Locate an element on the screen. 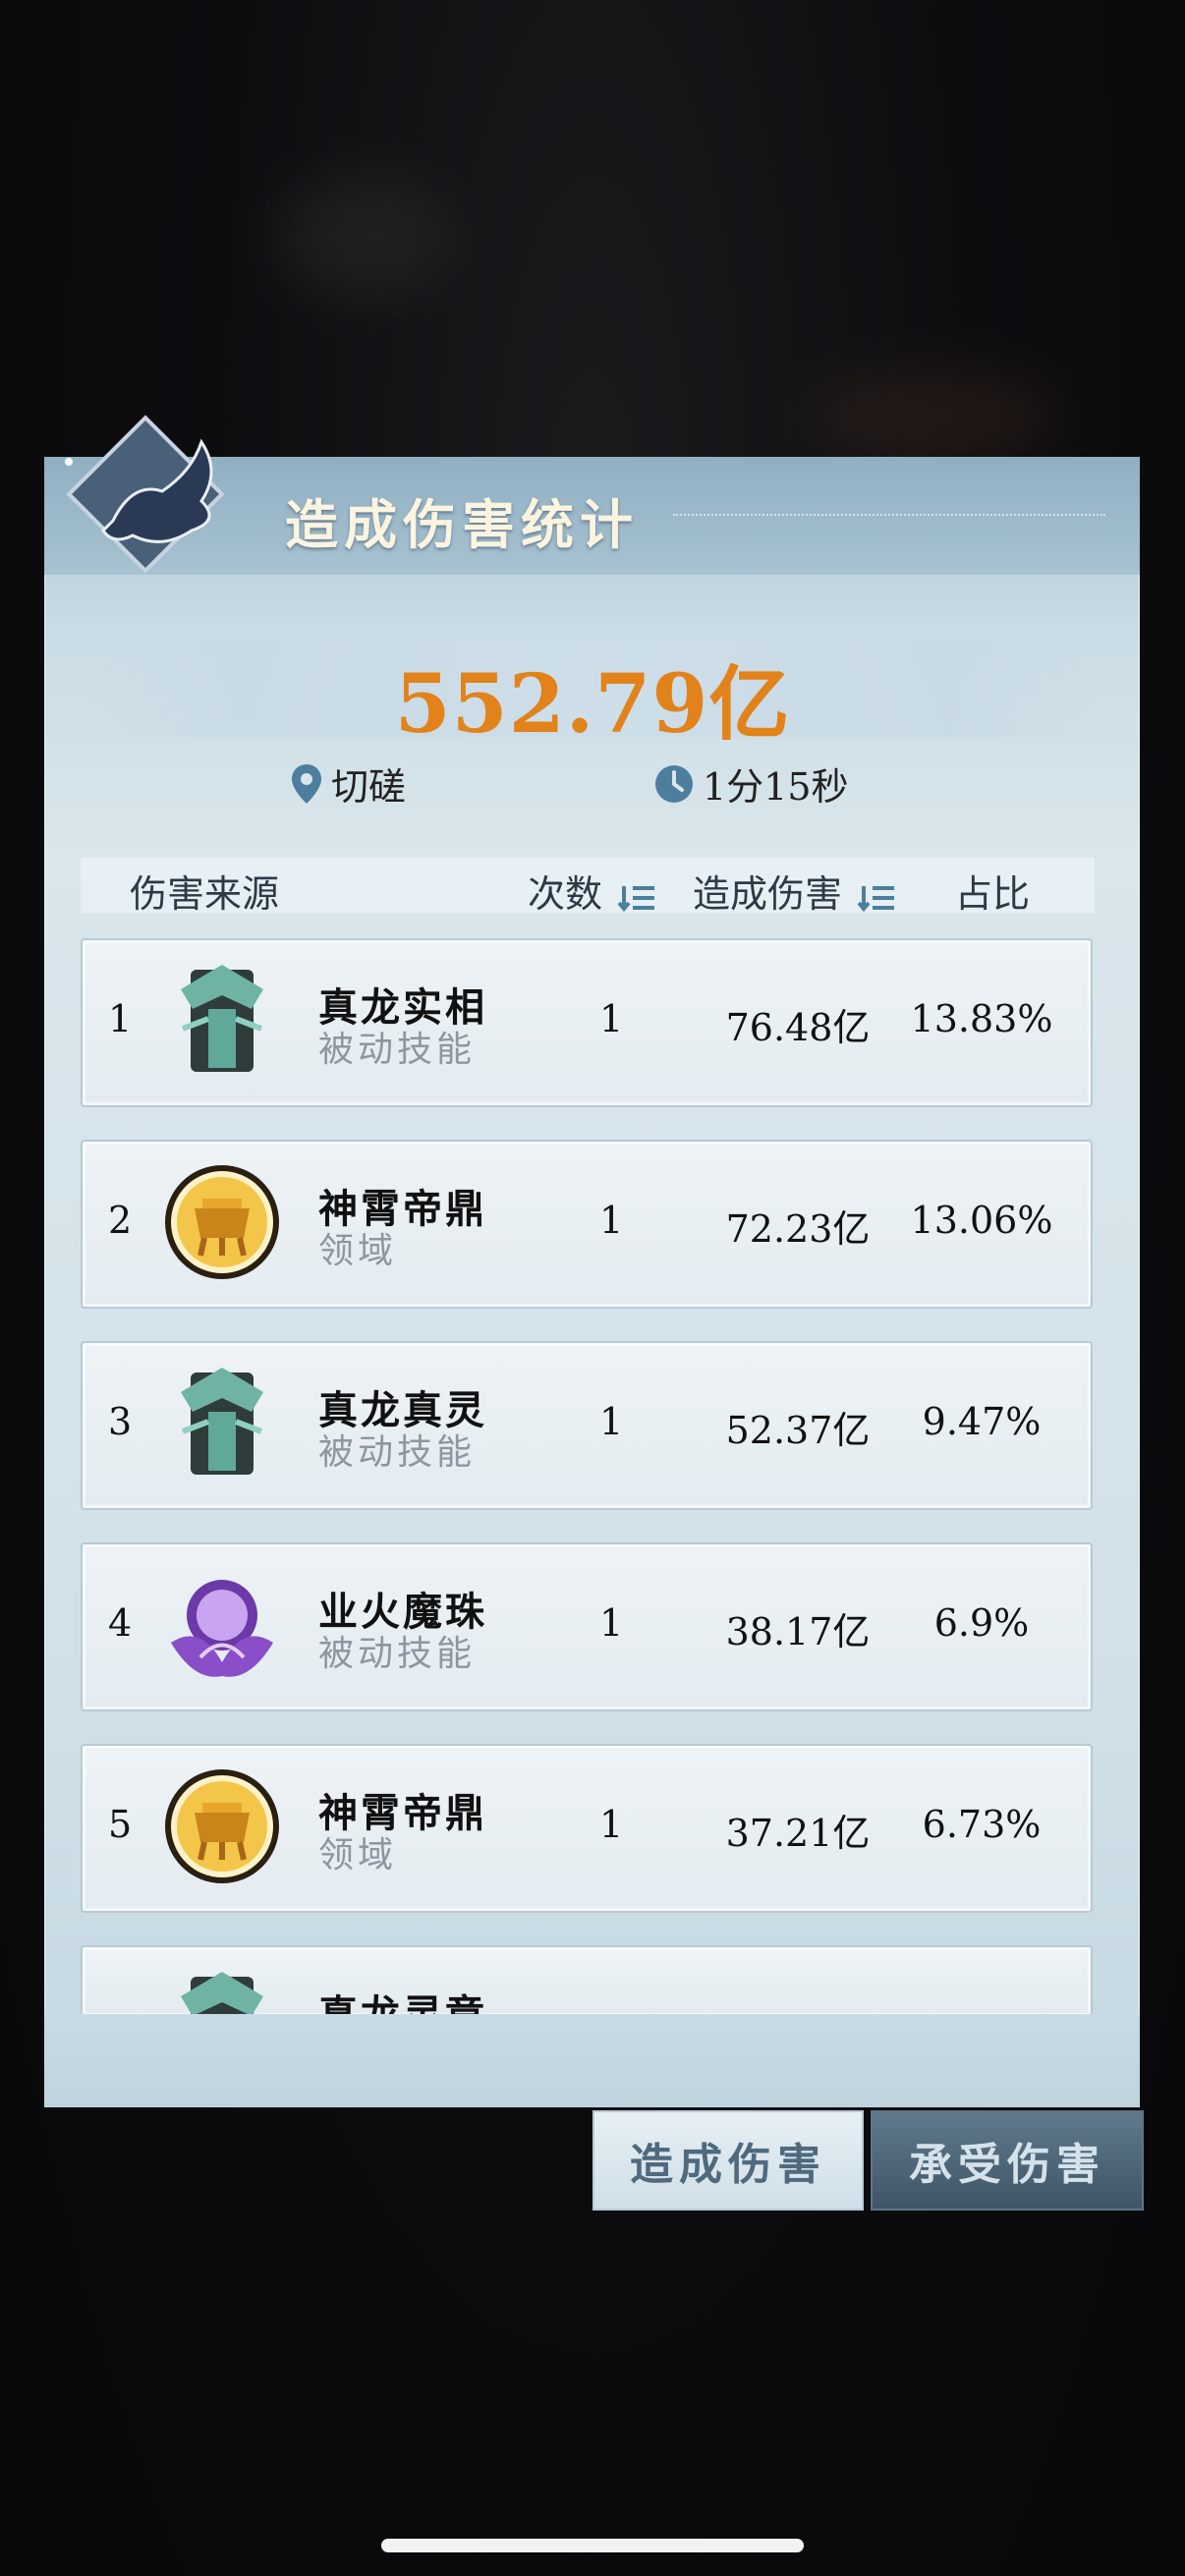  row-ratio: 13.06% is located at coordinates (982, 1220).